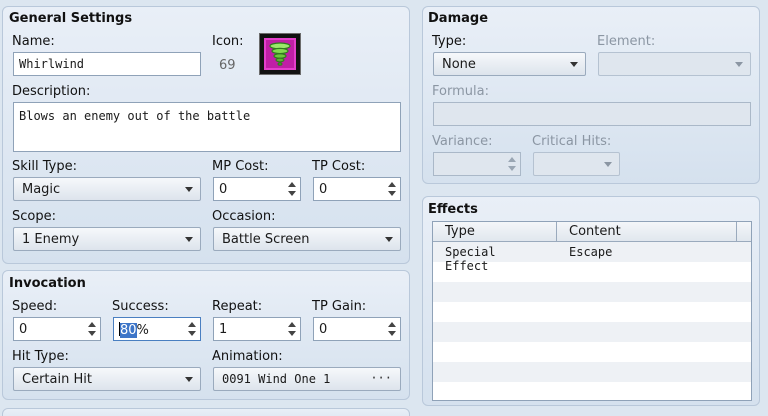 The width and height of the screenshot is (768, 416). I want to click on name-label: Name:, so click(33, 41).